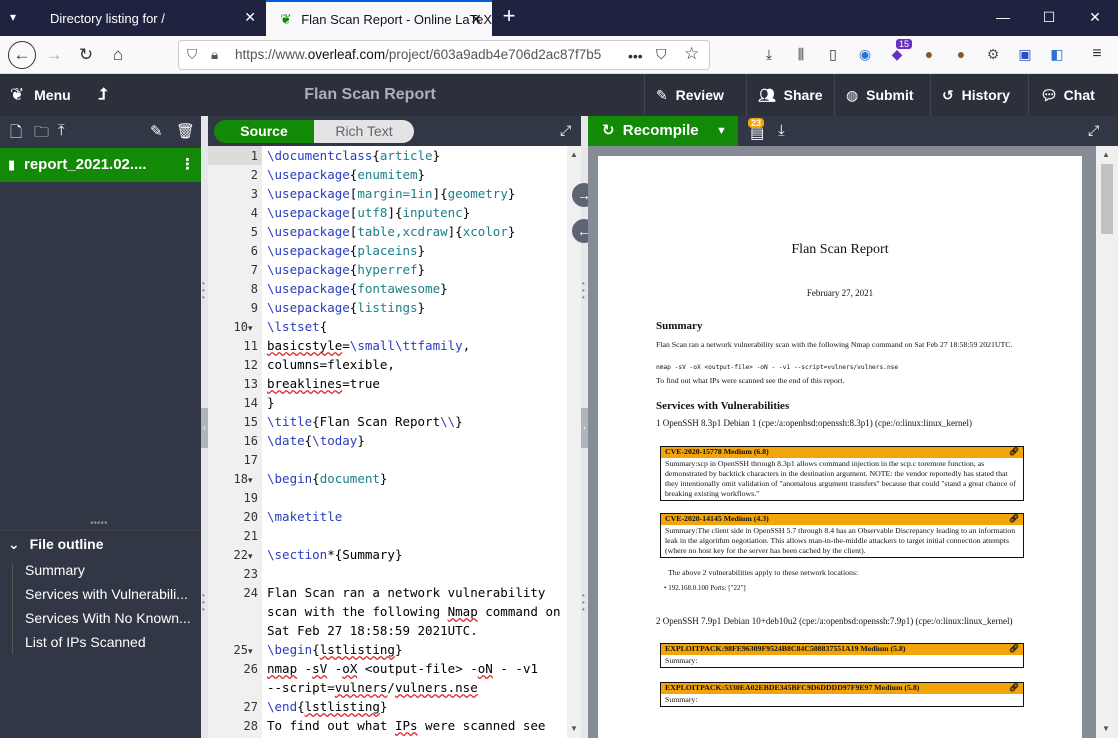  Describe the element at coordinates (509, 17) in the screenshot. I see `new-tab-button: +` at that location.